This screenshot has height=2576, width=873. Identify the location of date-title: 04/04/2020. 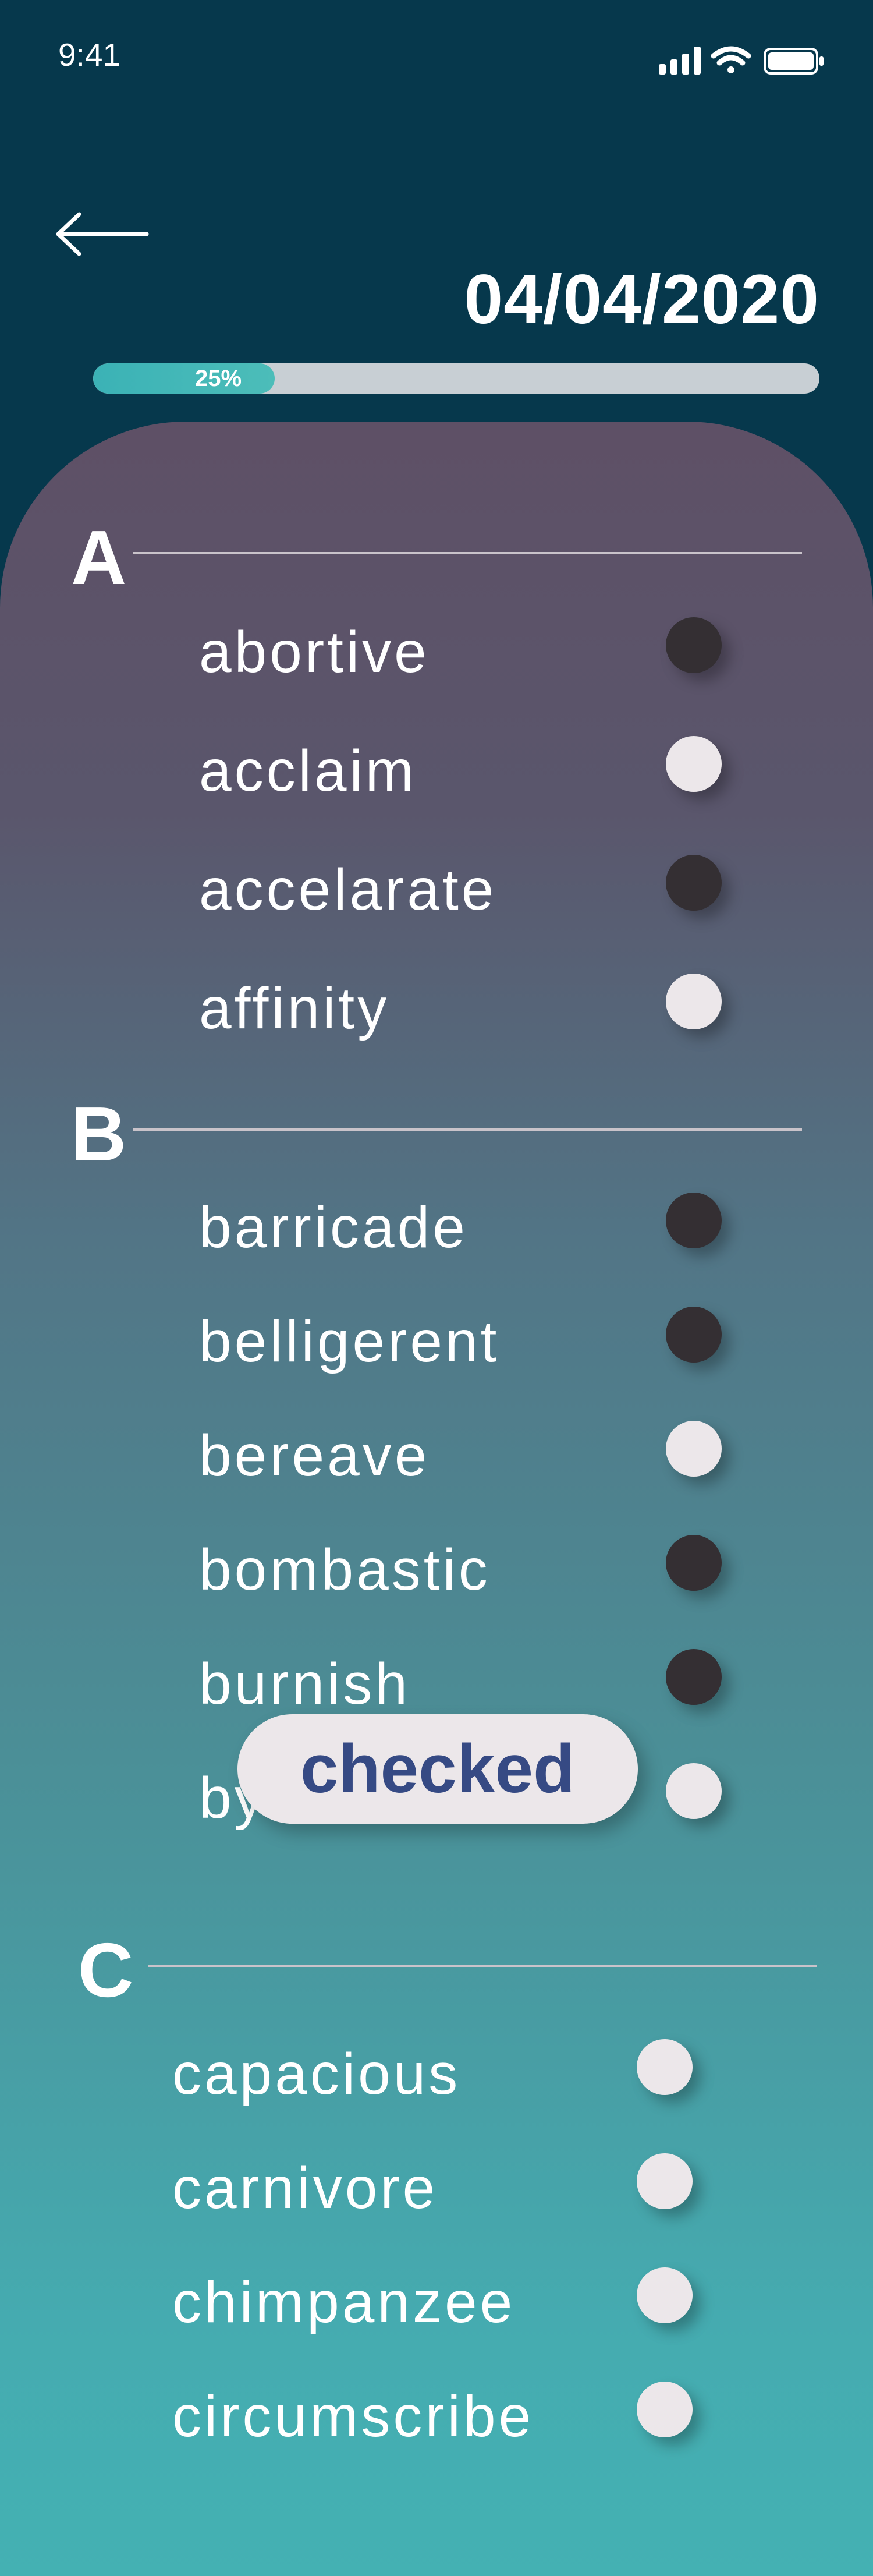
(641, 299).